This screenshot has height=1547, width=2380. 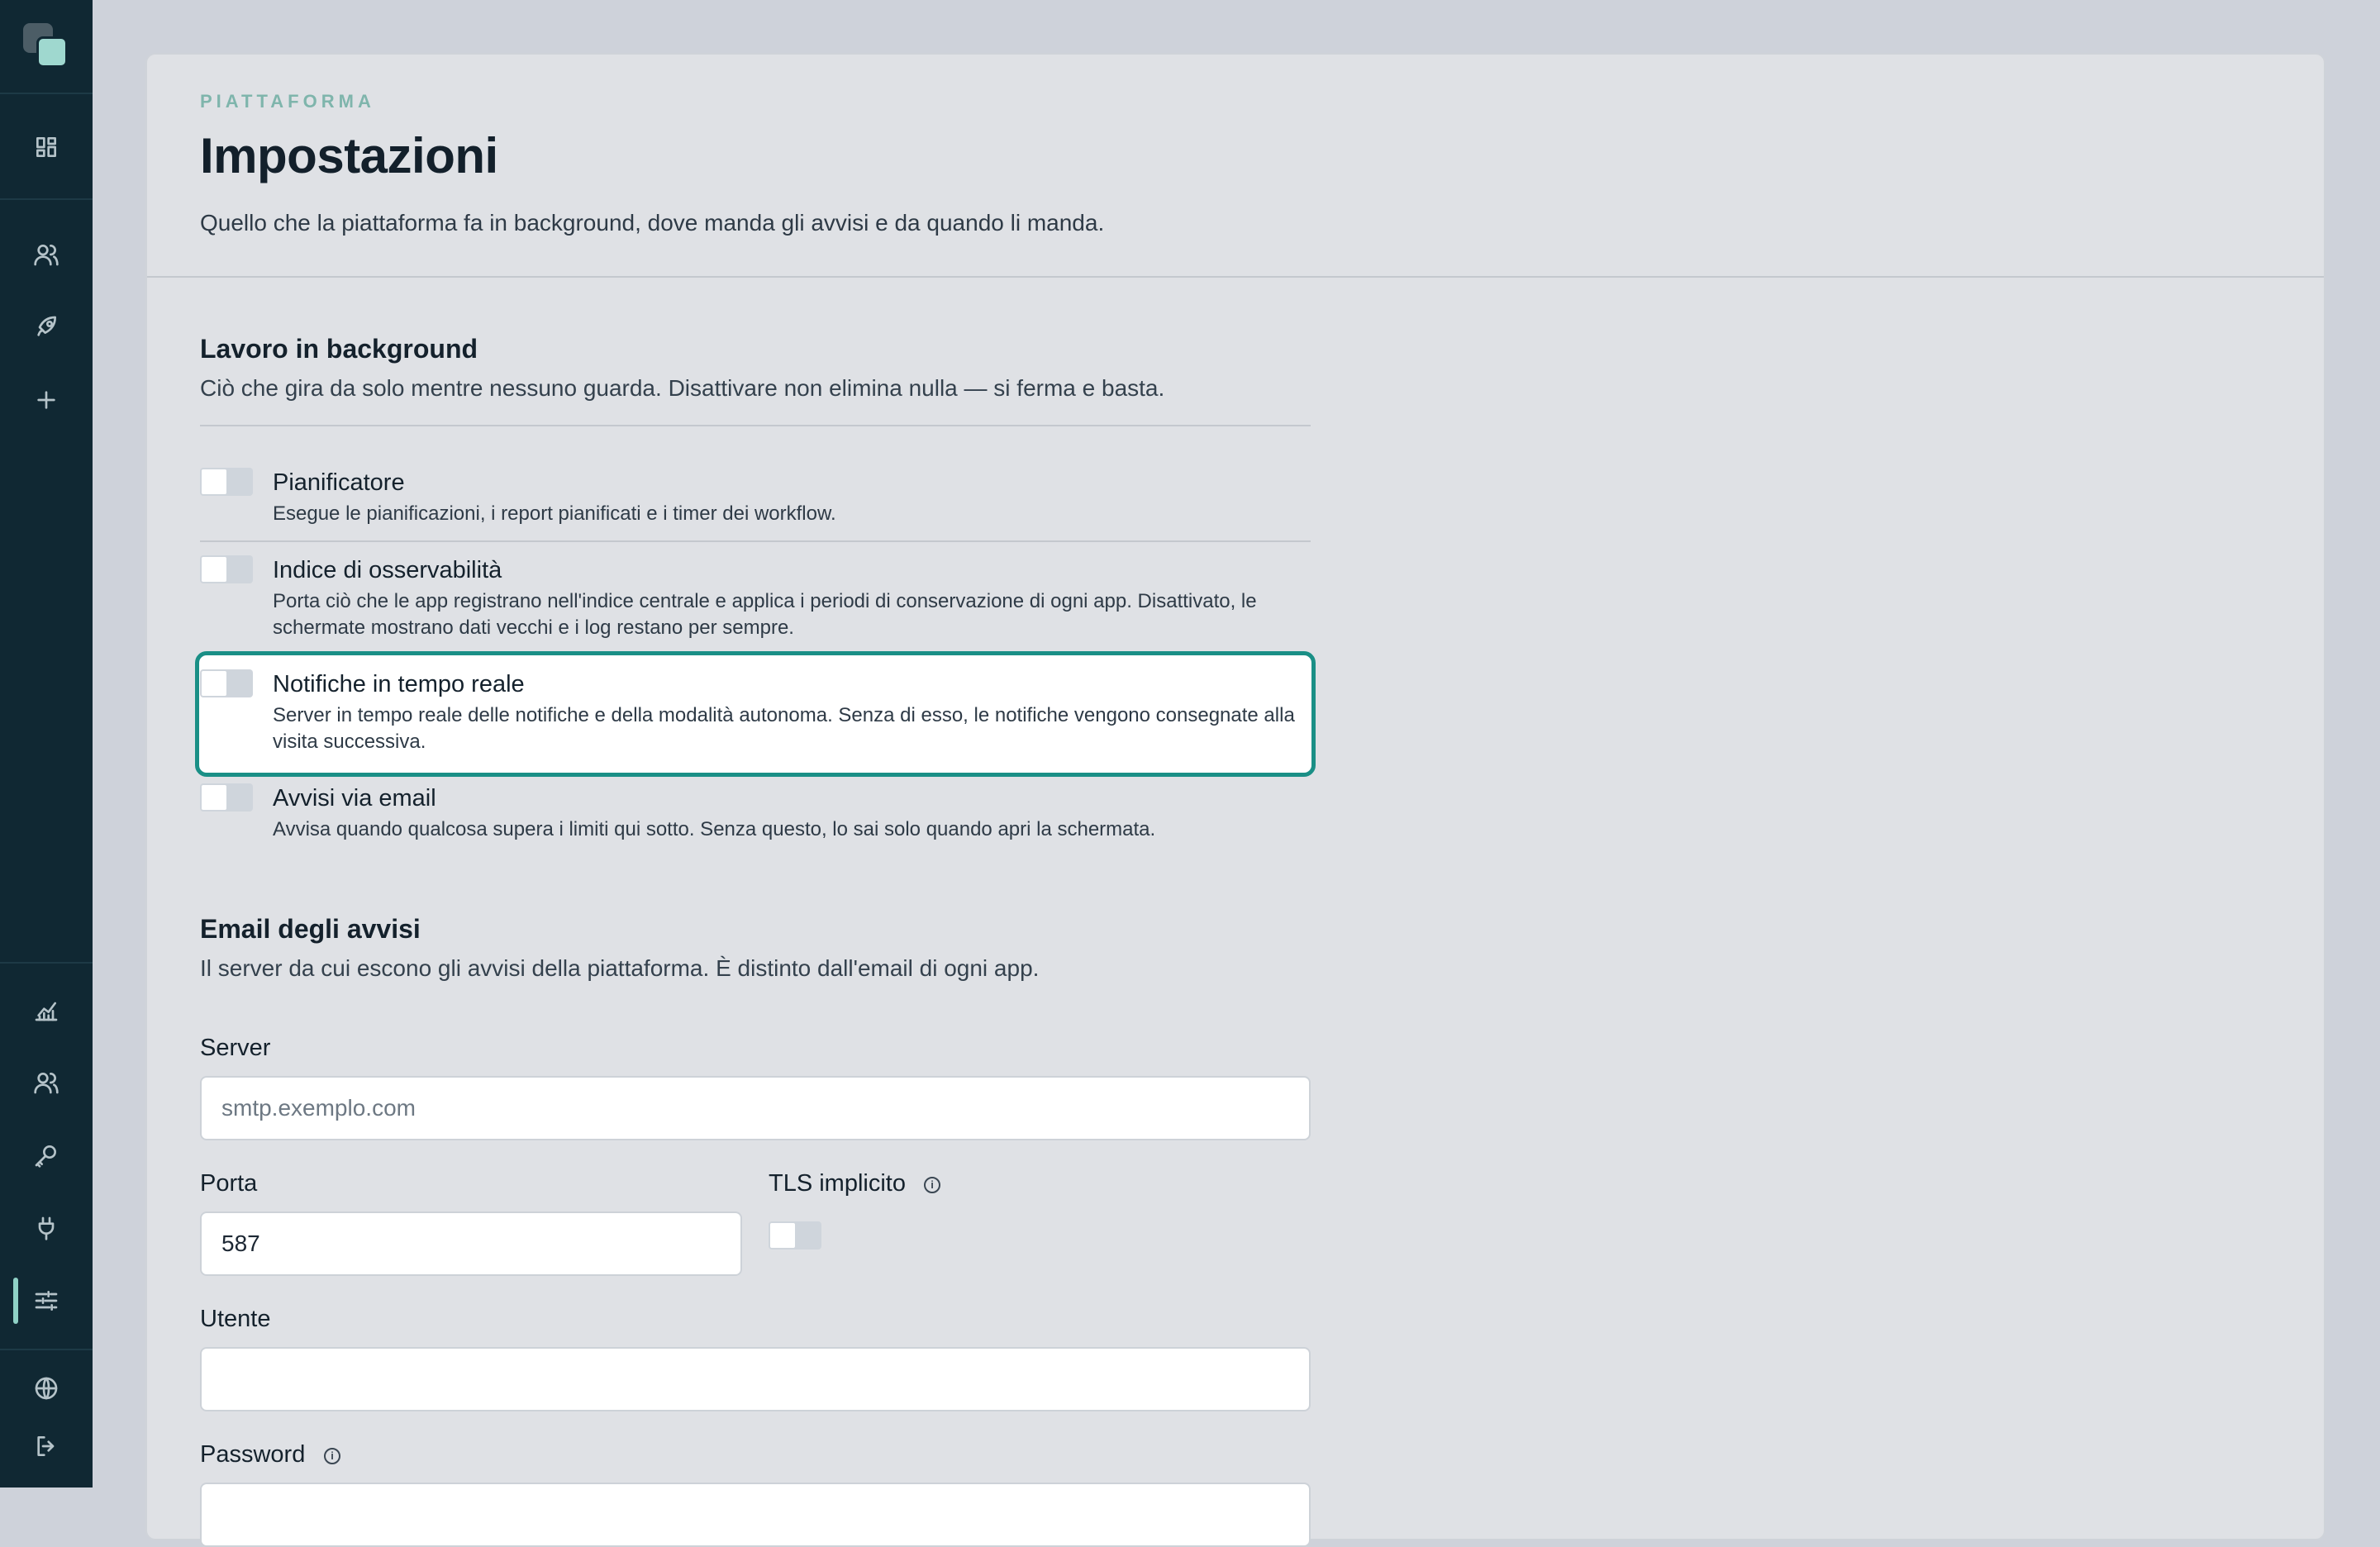 I want to click on tls-toggle, so click(x=795, y=1235).